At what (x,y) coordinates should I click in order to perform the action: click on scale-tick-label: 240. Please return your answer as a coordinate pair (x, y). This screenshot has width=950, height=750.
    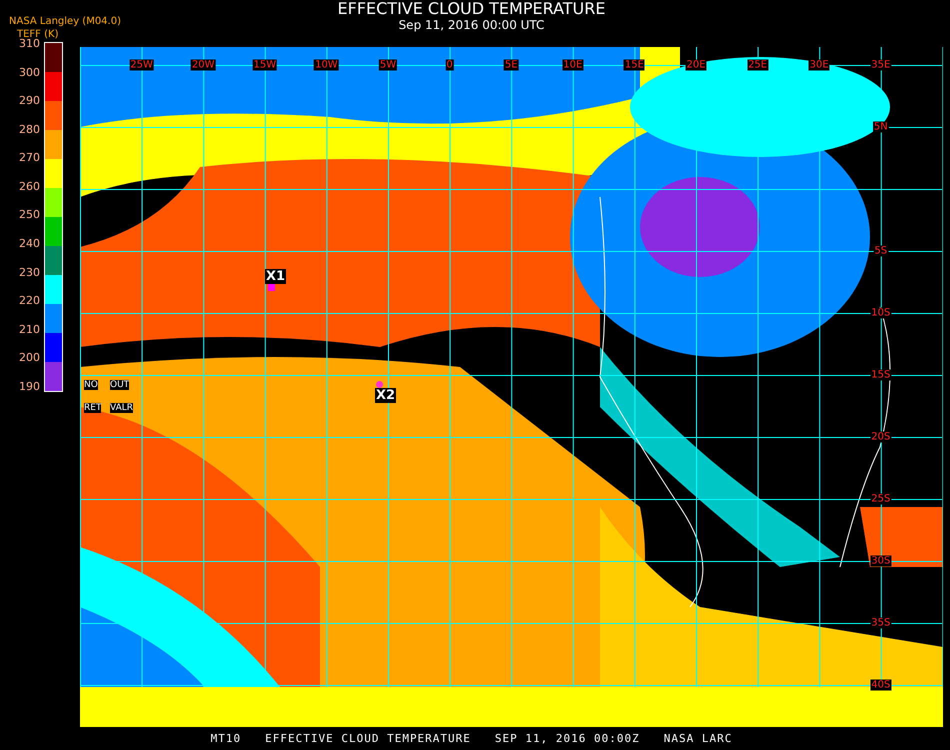
    Looking at the image, I should click on (29, 244).